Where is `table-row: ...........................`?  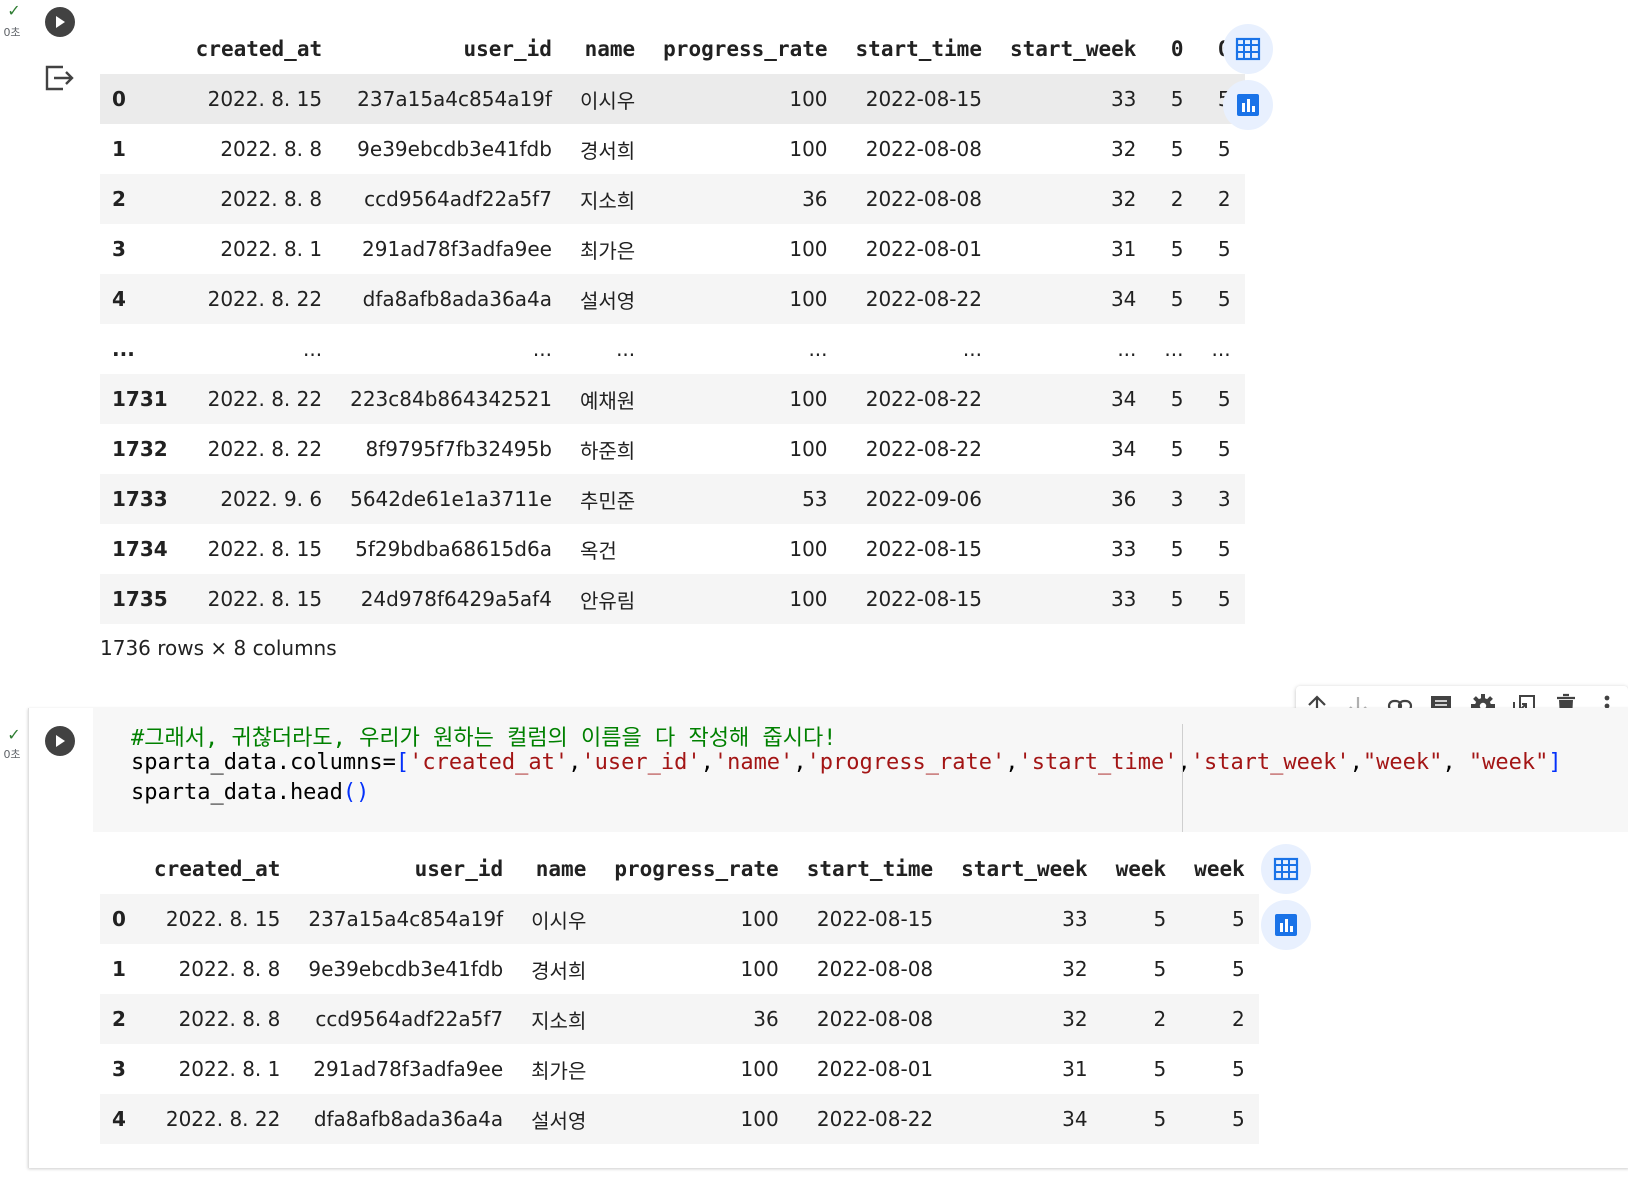 table-row: ........................... is located at coordinates (672, 349).